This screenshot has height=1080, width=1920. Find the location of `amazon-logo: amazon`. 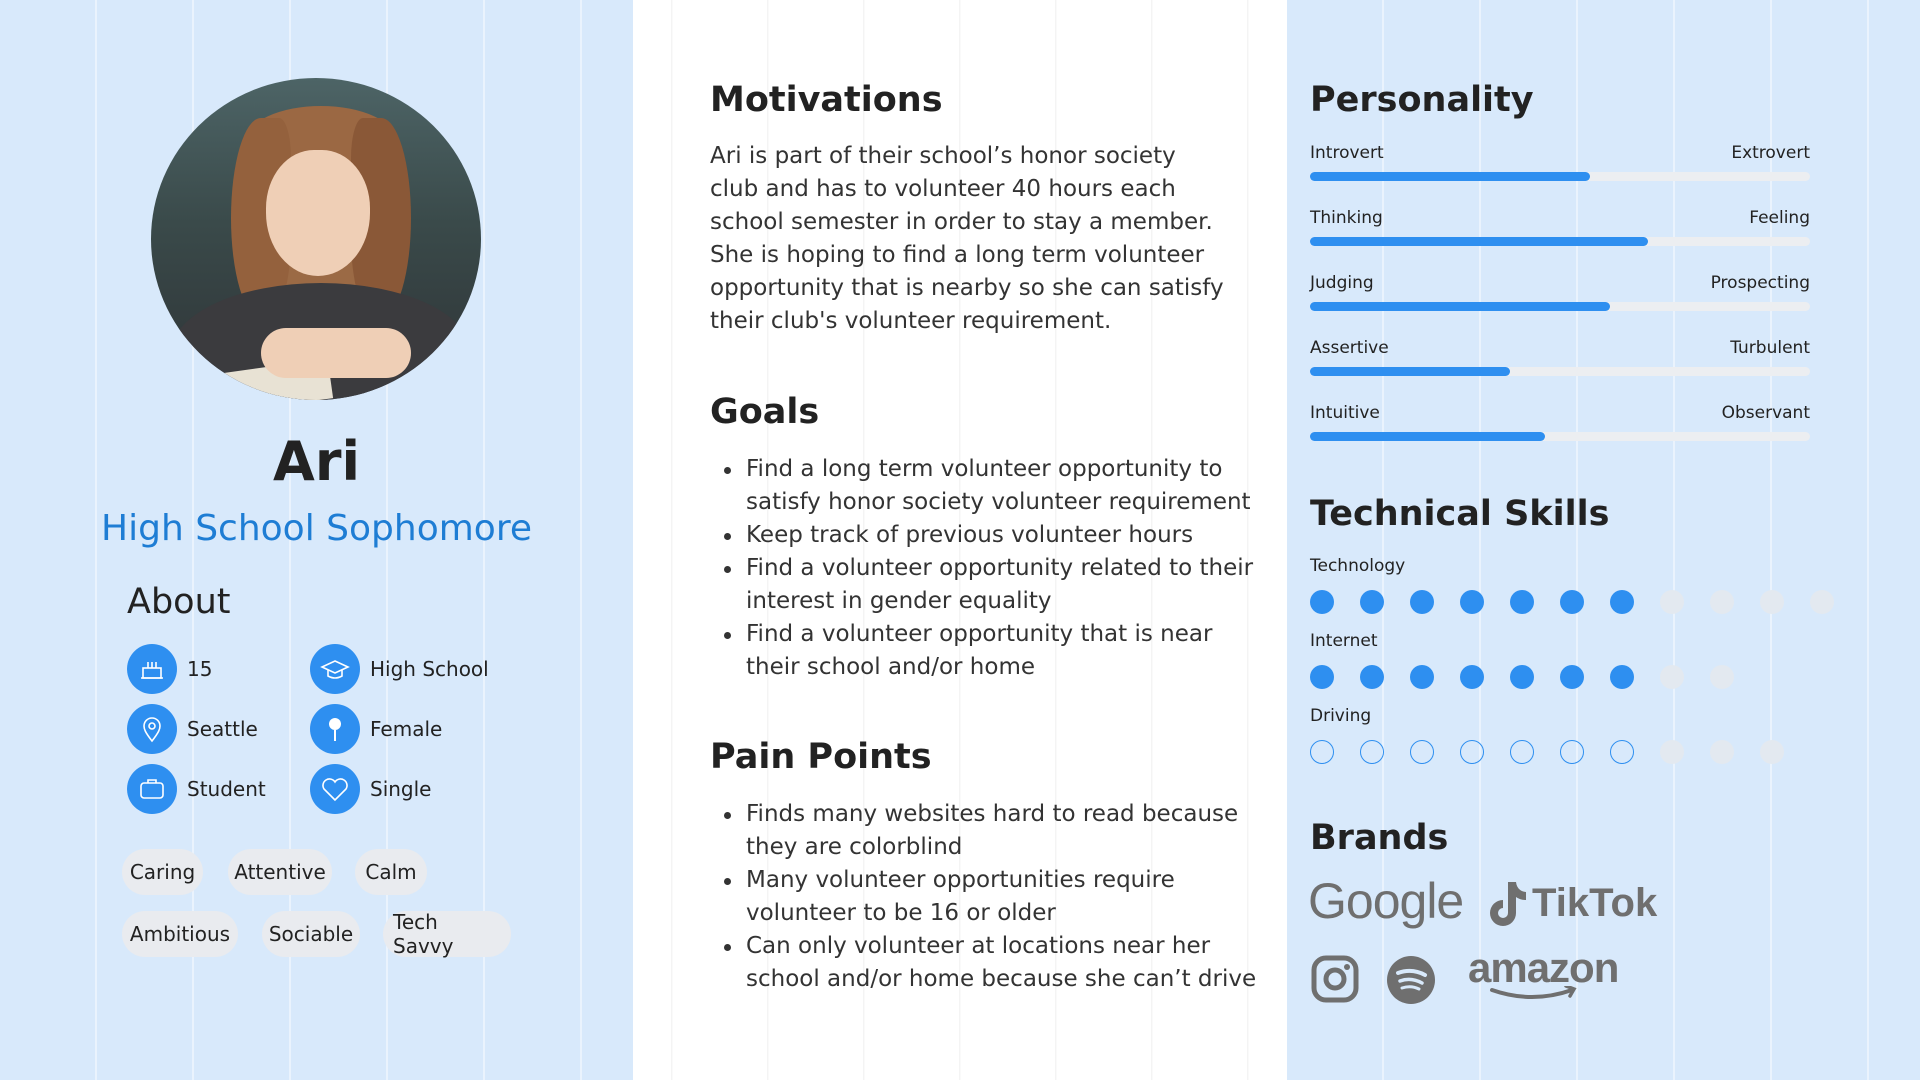

amazon-logo: amazon is located at coordinates (1543, 971).